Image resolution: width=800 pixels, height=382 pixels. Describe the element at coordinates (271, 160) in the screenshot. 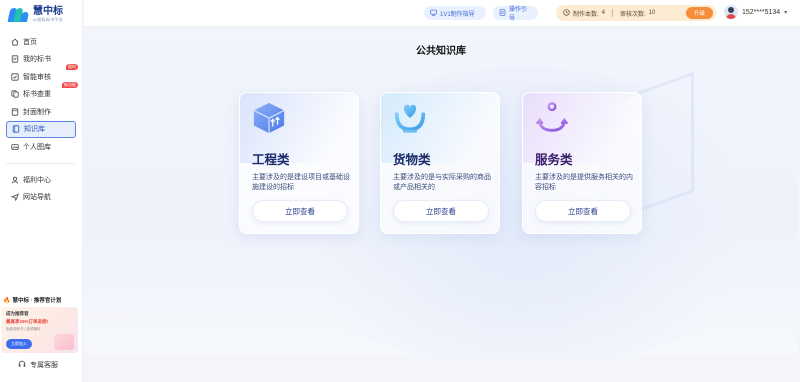

I see `card-title: 工程类` at that location.